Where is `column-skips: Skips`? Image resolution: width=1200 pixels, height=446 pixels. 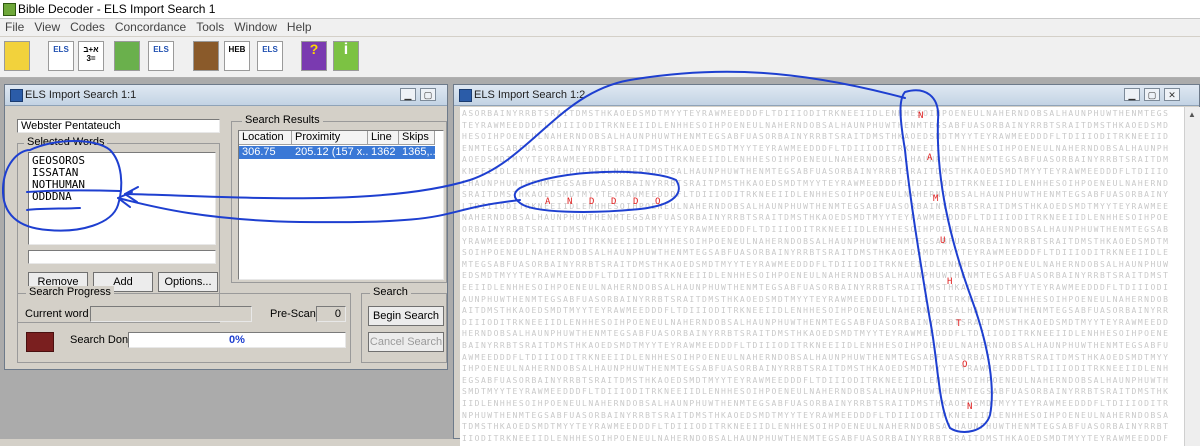 column-skips: Skips is located at coordinates (417, 138).